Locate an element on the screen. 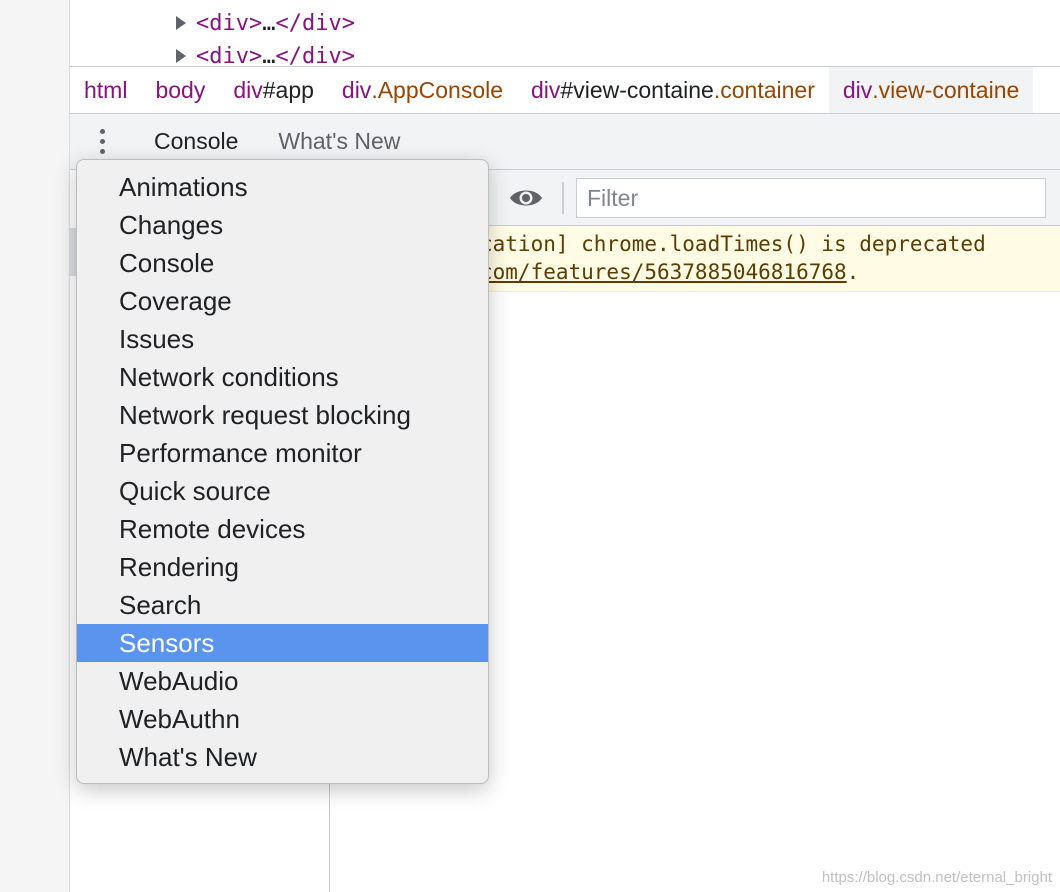 This screenshot has width=1060, height=892. crumb-id: #app is located at coordinates (288, 89).